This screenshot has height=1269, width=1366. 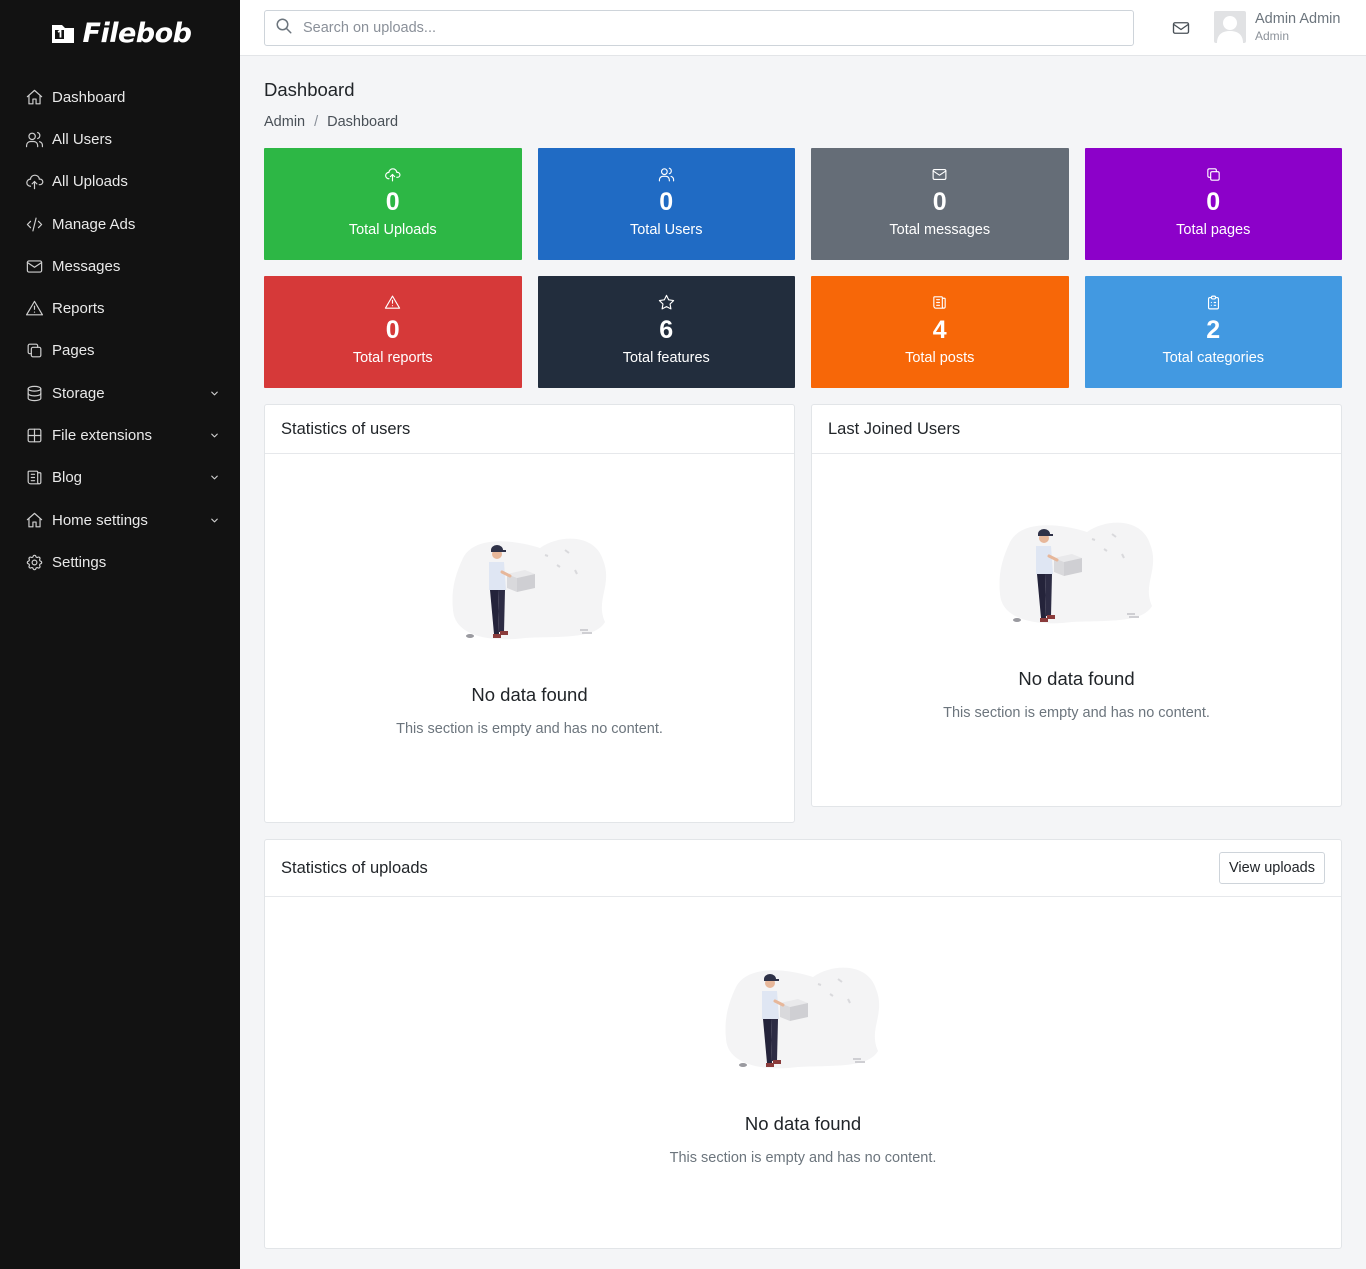 I want to click on breadcrumb: Admin / Dashboard, so click(x=331, y=122).